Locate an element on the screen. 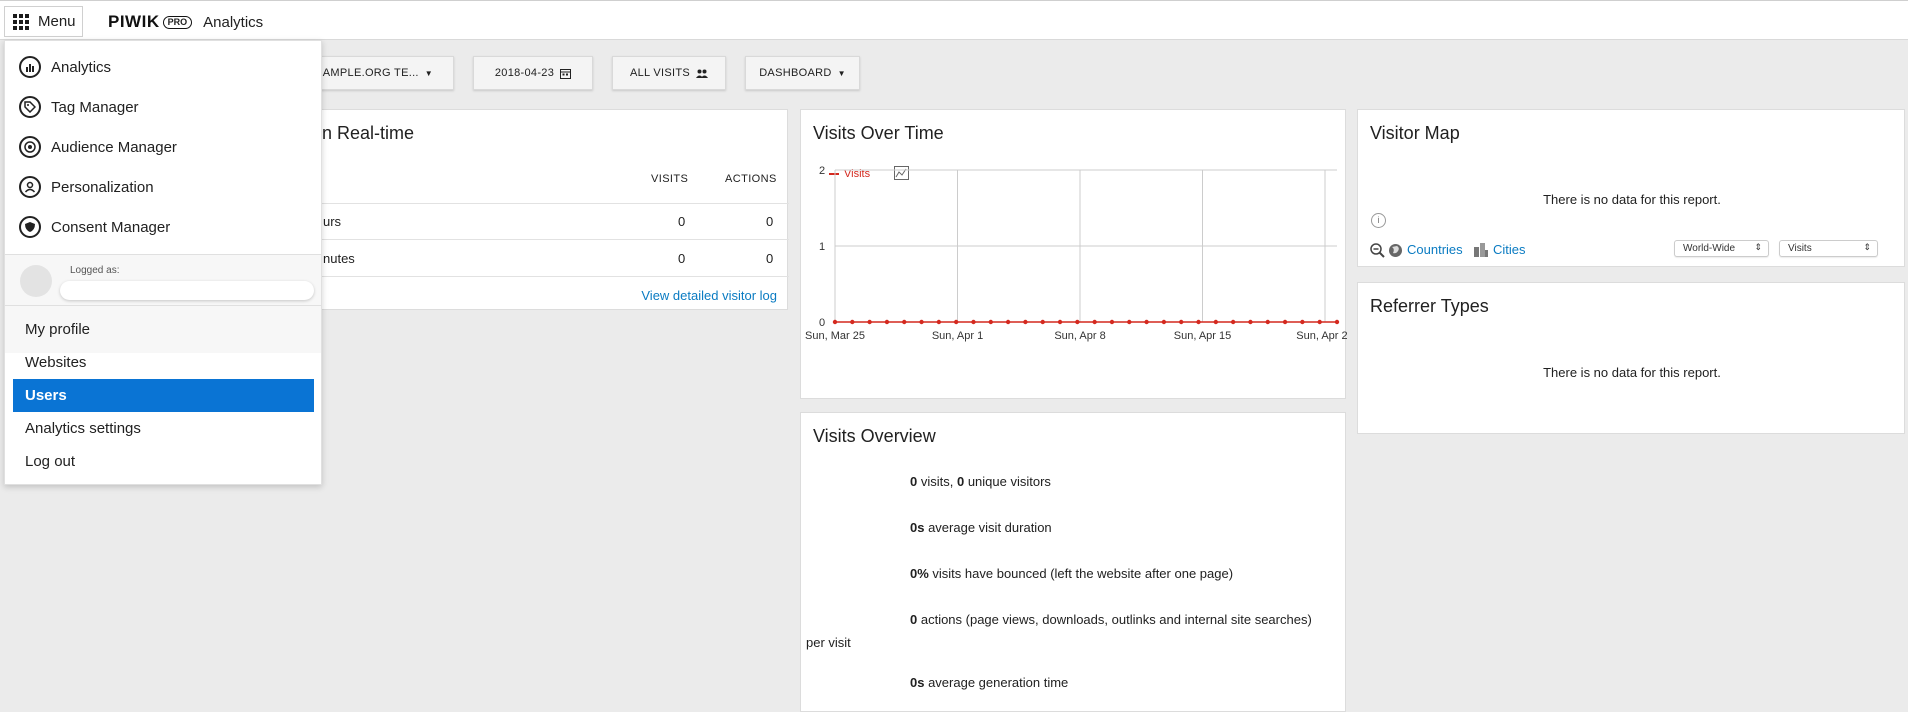 The width and height of the screenshot is (1908, 712). account-field is located at coordinates (187, 290).